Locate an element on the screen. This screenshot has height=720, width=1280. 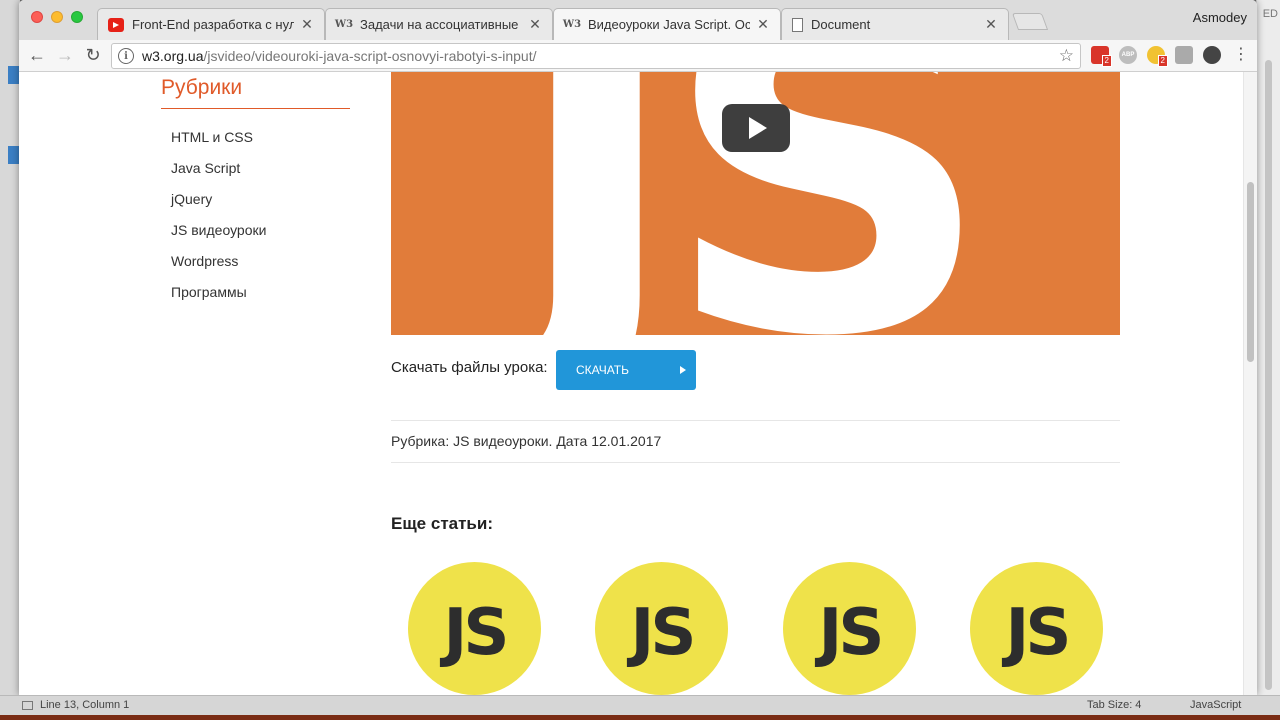
tab-title: Document is located at coordinates (841, 24).